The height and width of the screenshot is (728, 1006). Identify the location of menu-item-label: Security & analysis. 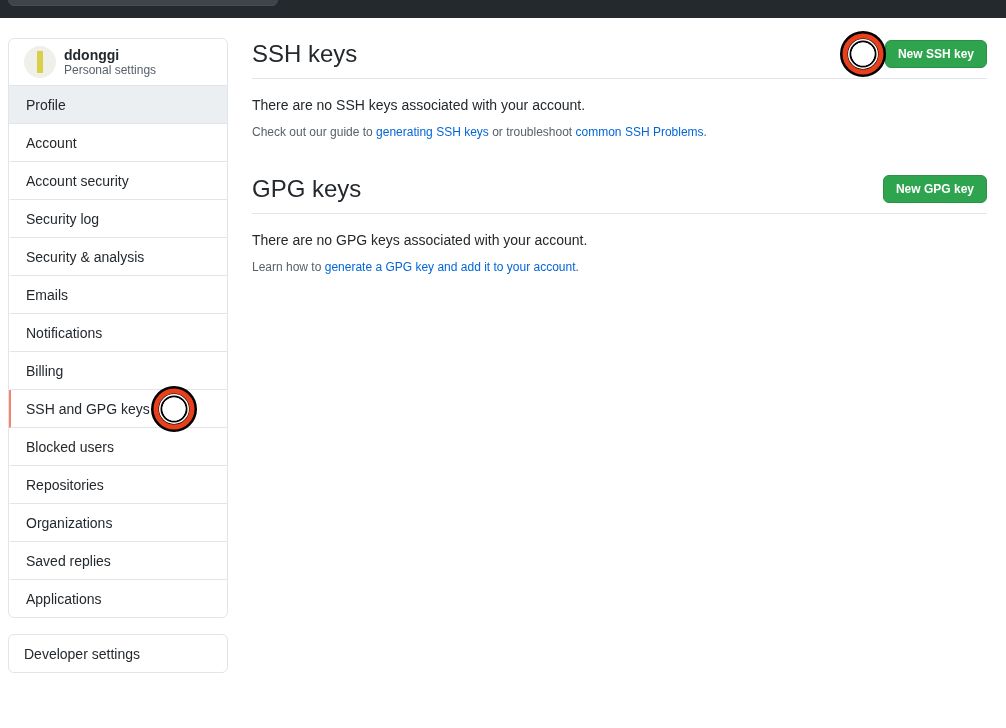
(85, 256).